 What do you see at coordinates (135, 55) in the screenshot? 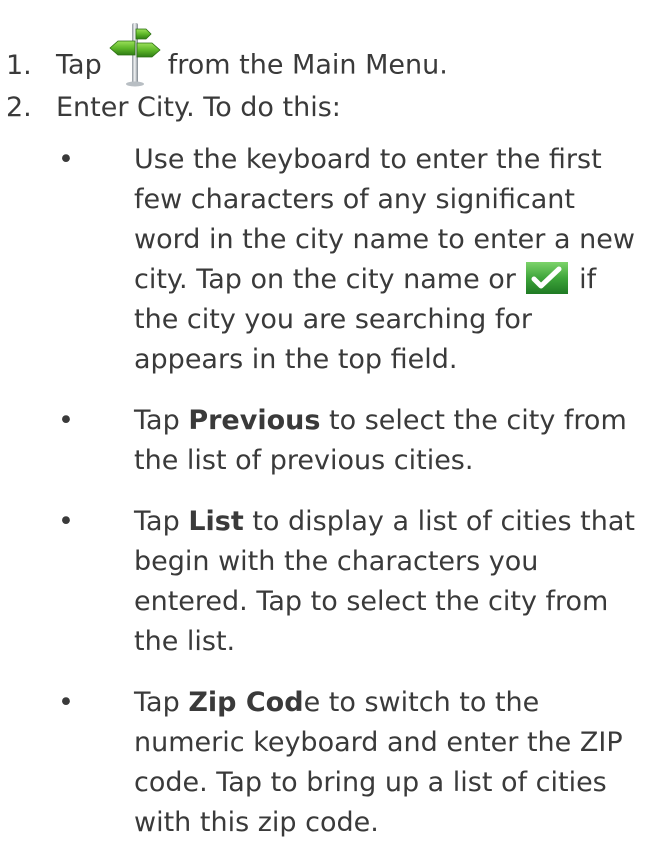
I see `signpost-icon` at bounding box center [135, 55].